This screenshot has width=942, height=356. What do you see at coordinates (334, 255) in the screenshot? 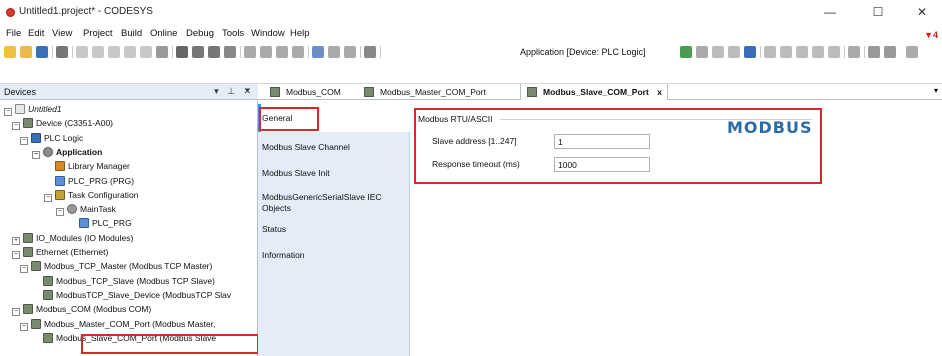
I see `nav-information: Information` at bounding box center [334, 255].